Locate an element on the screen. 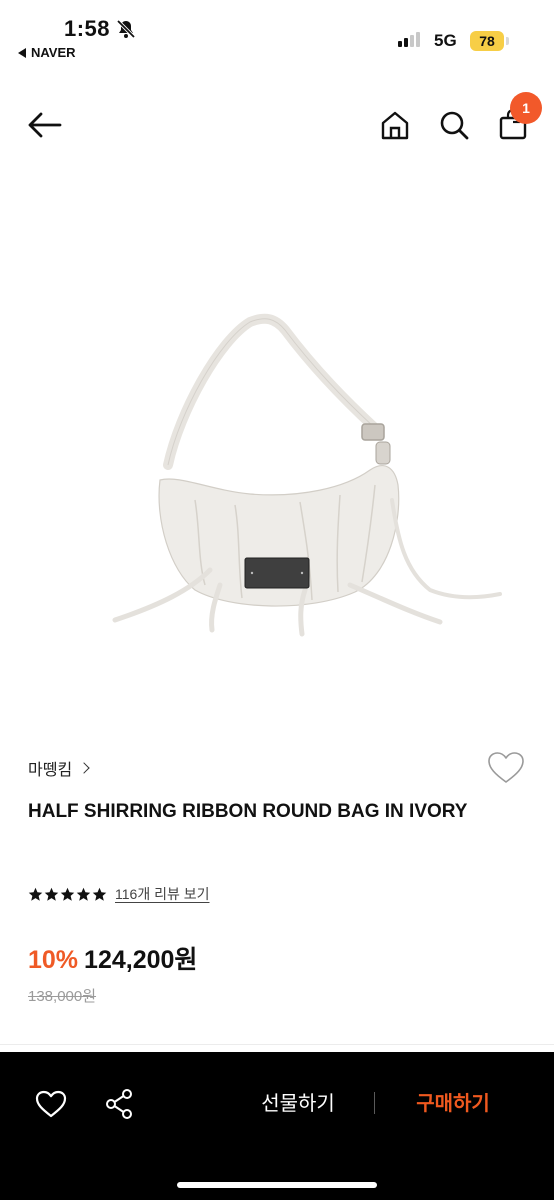  back-arrow-icon is located at coordinates (45, 125).